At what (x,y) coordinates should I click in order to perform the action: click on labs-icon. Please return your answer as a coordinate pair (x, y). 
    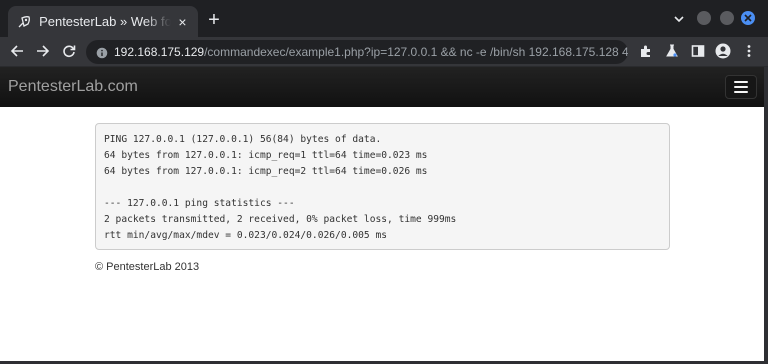
    Looking at the image, I should click on (672, 51).